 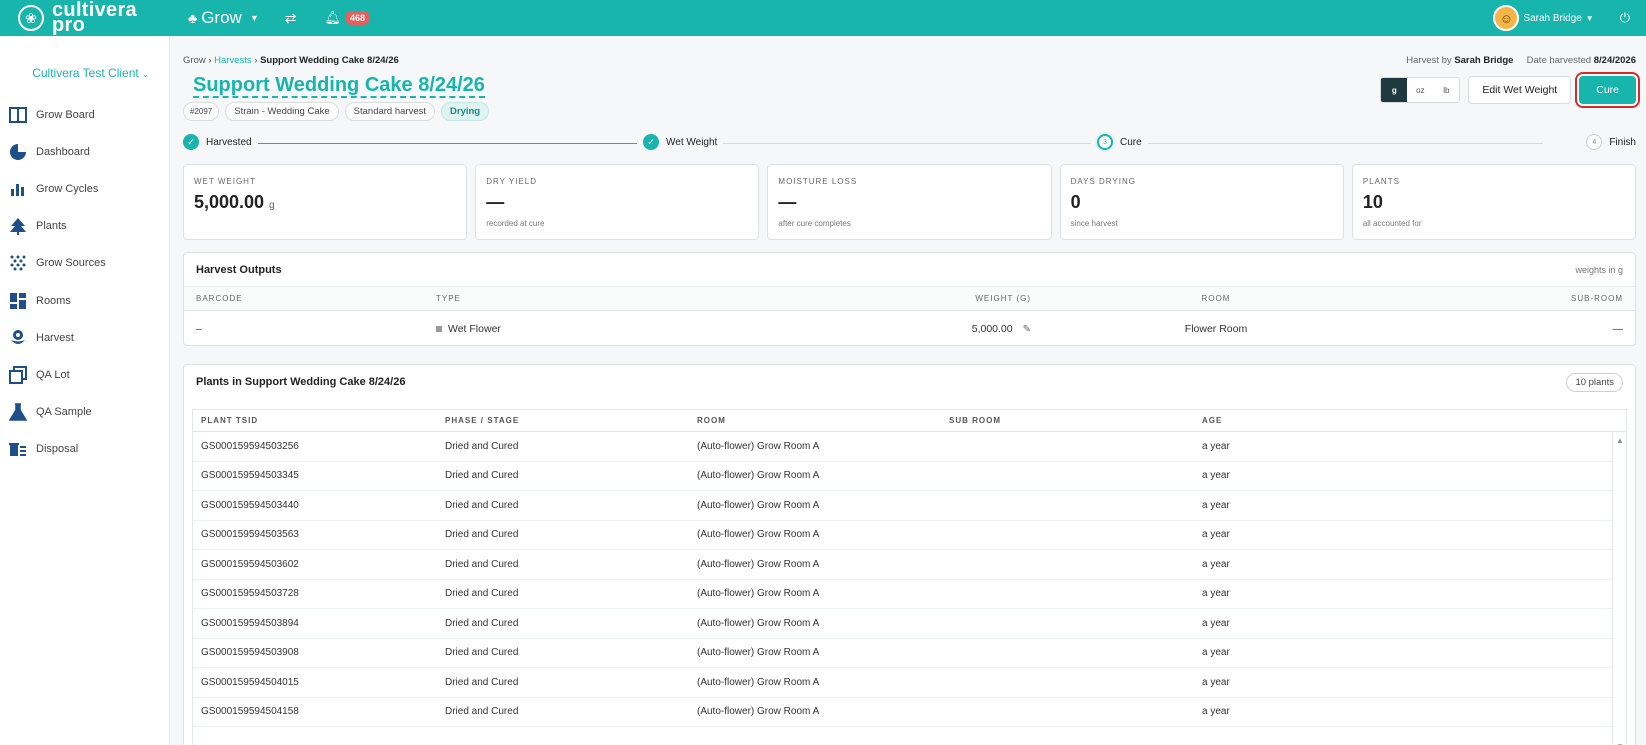 What do you see at coordinates (1618, 329) in the screenshot?
I see `sub-room-cell: —` at bounding box center [1618, 329].